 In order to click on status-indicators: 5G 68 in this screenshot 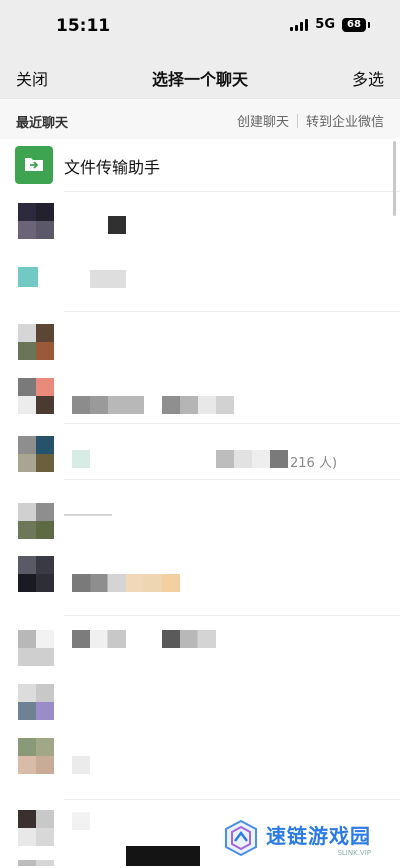, I will do `click(330, 24)`.